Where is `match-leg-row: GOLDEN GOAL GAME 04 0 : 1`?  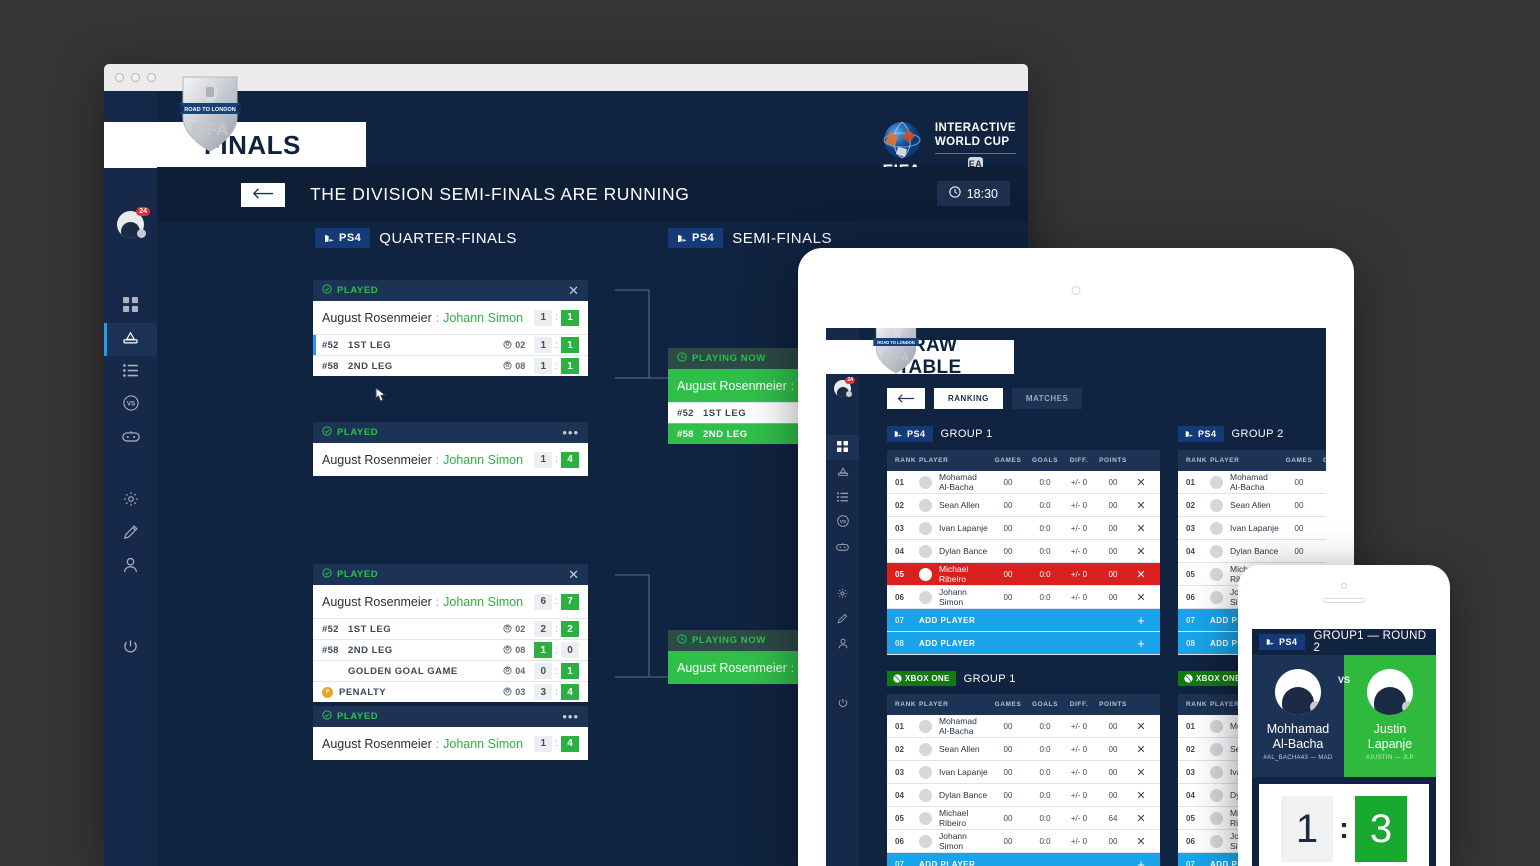
match-leg-row: GOLDEN GOAL GAME 04 0 : 1 is located at coordinates (450, 670).